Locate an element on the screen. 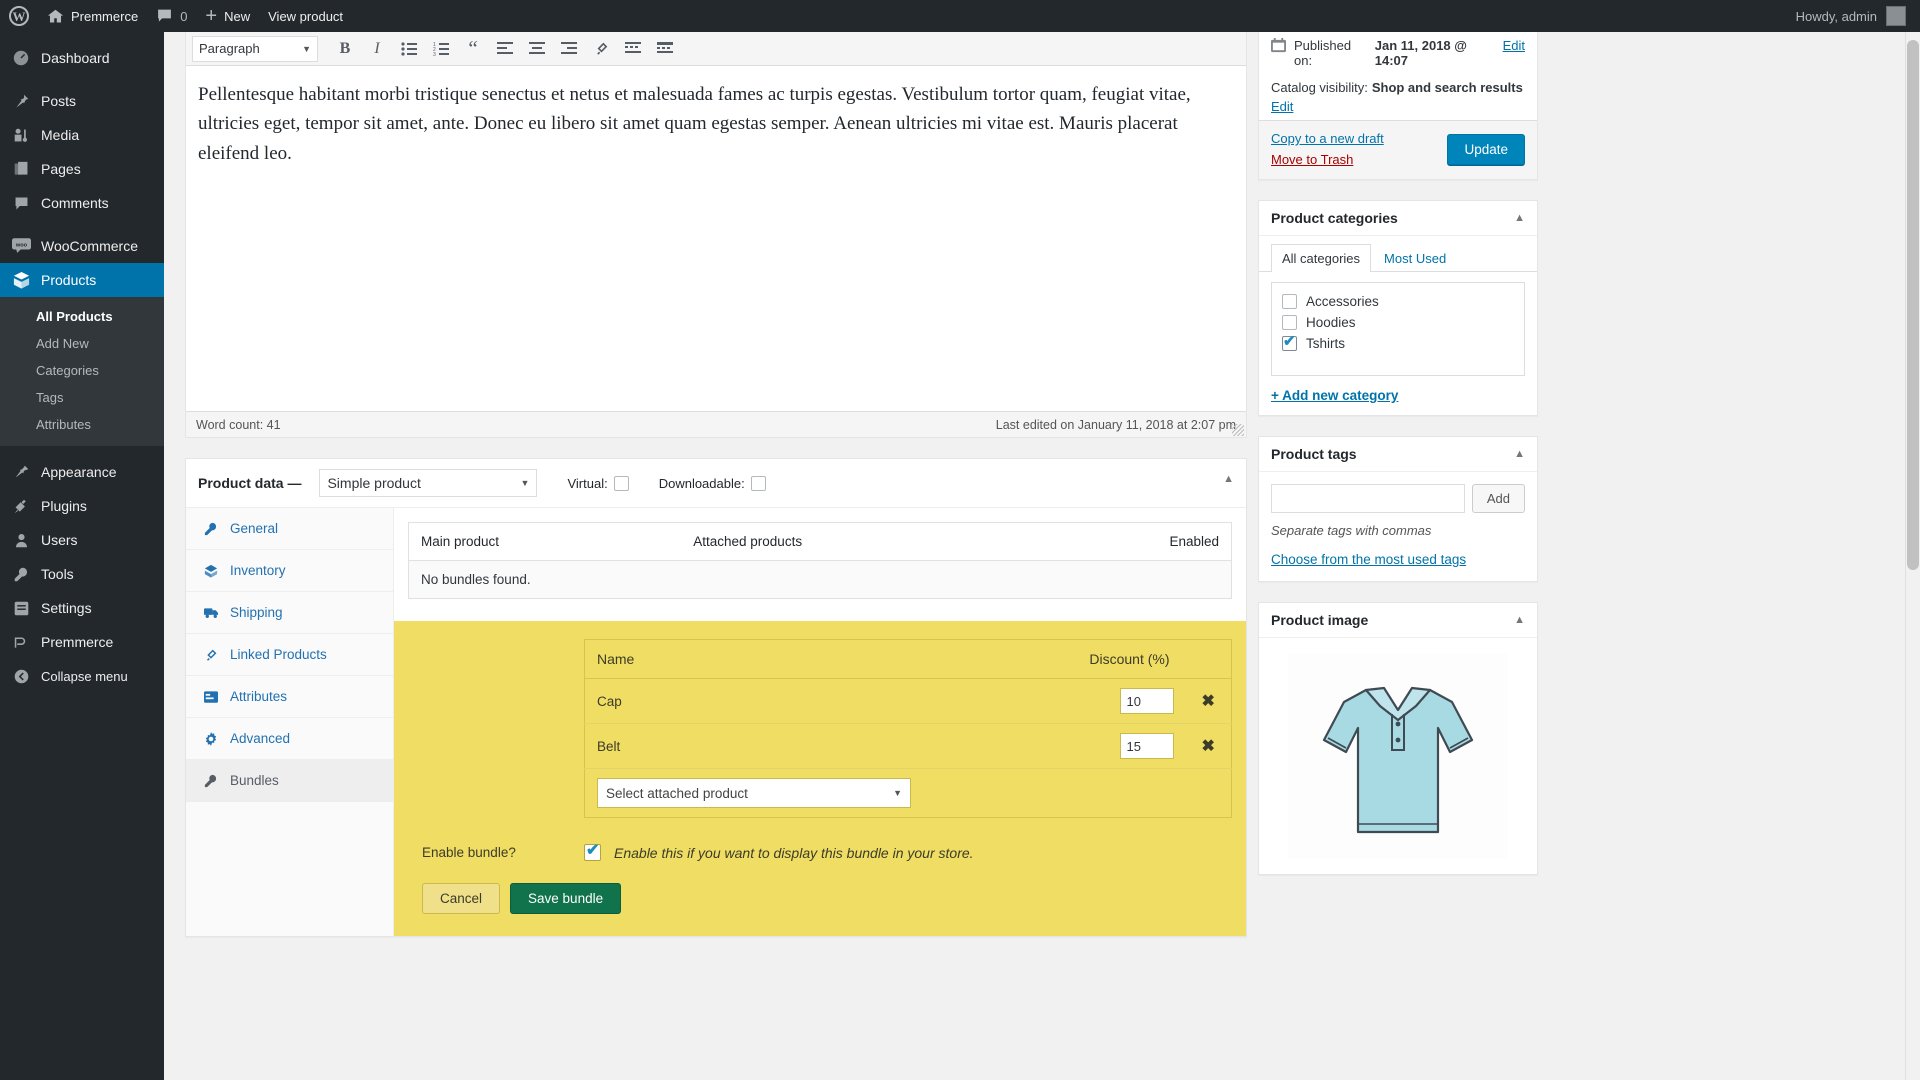  catalog-edit-link: Edit is located at coordinates (1398, 106).